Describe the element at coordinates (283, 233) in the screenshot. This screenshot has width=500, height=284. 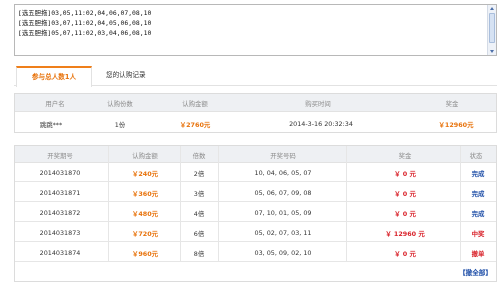
I see `draw-numbers: 05, 02, 07, 03, 11` at that location.